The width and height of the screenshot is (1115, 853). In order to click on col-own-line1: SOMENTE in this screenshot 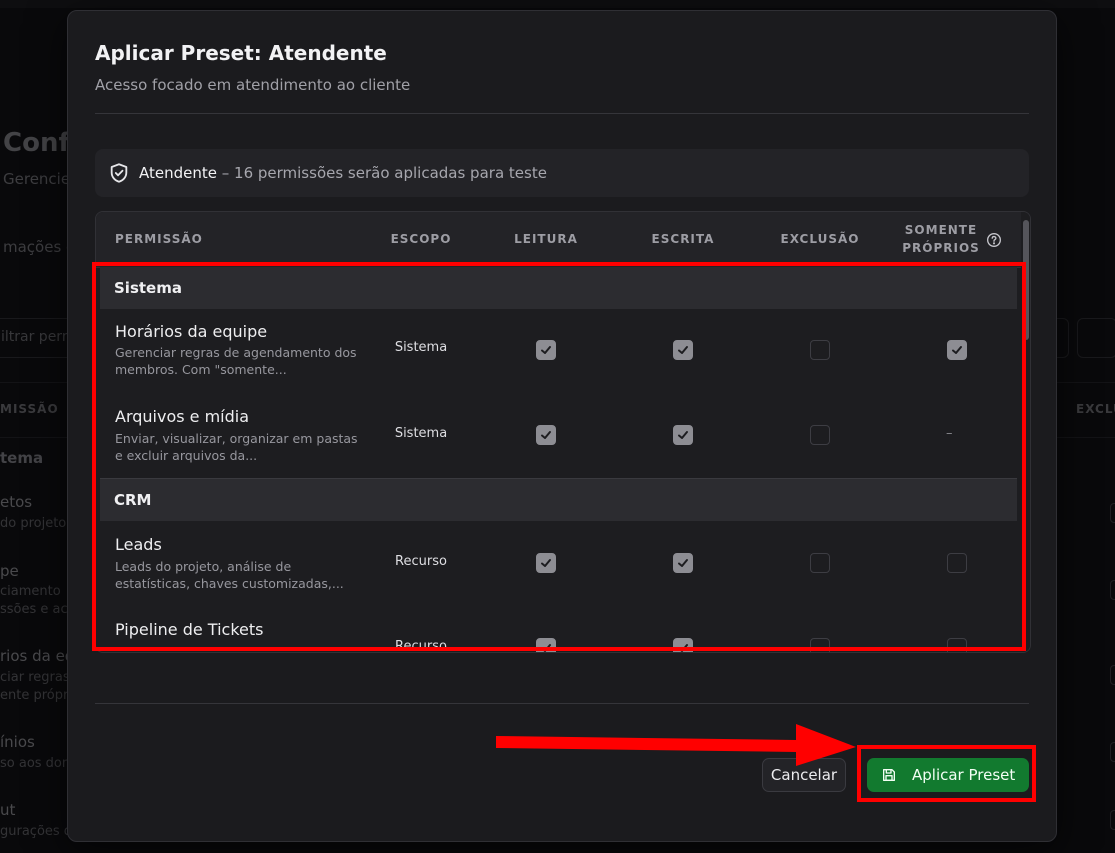, I will do `click(941, 230)`.